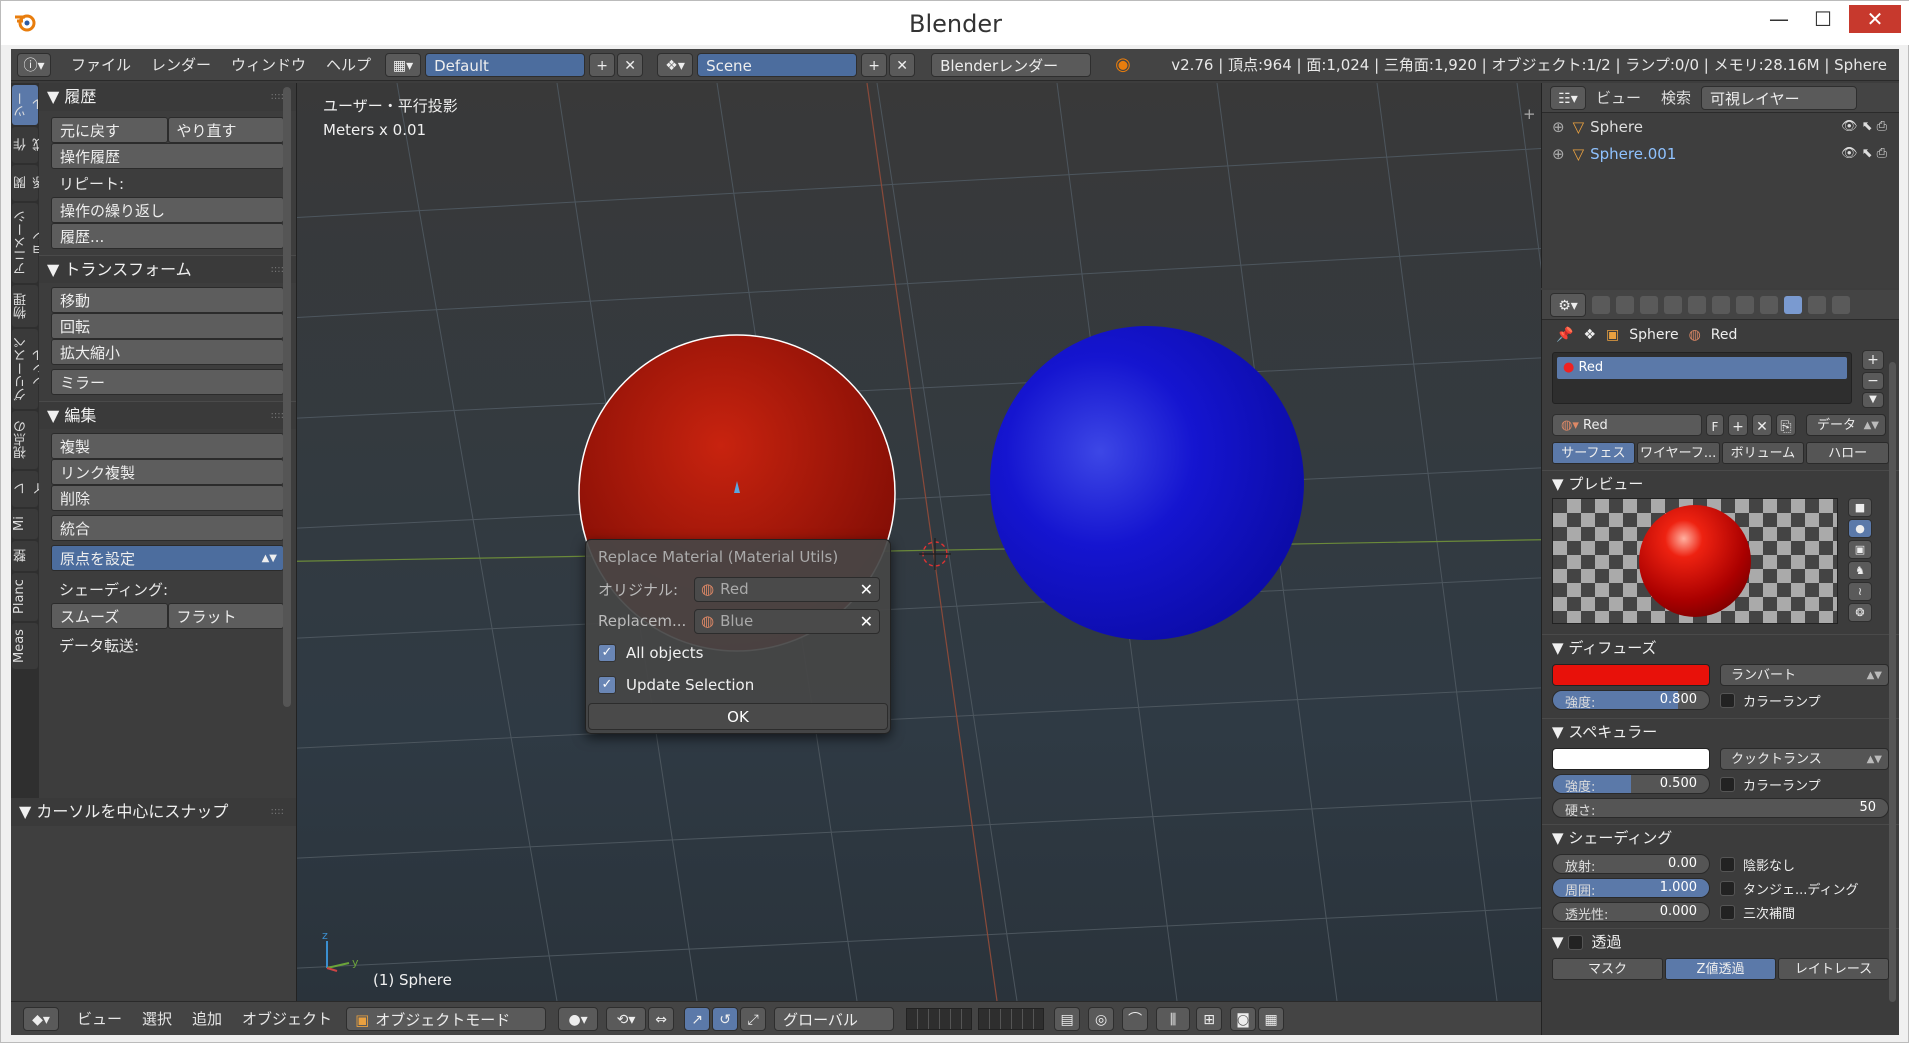 Image resolution: width=1909 pixels, height=1043 pixels. What do you see at coordinates (167, 382) in the screenshot?
I see `mirror-button: ミラー` at bounding box center [167, 382].